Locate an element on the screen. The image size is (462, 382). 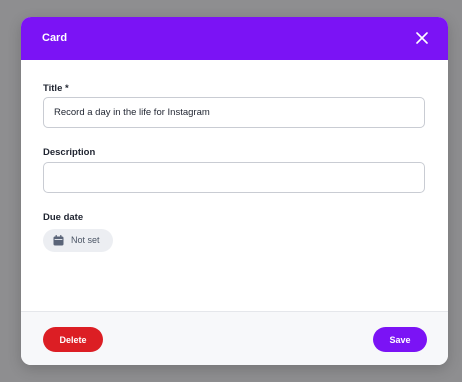
due-date-value: Not set is located at coordinates (85, 240).